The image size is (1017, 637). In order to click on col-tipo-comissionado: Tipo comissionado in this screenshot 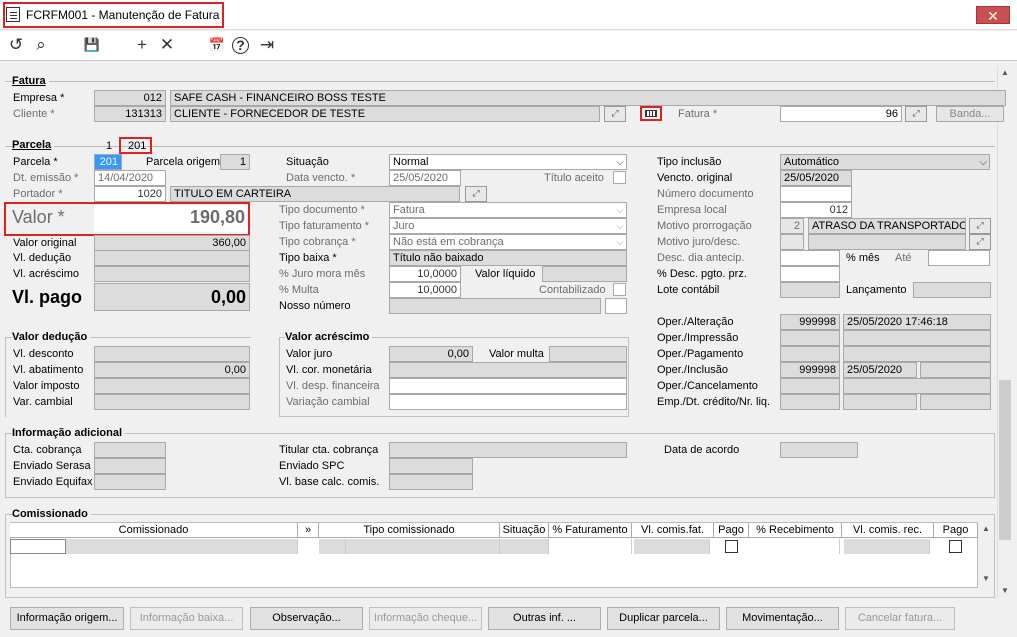, I will do `click(409, 530)`.